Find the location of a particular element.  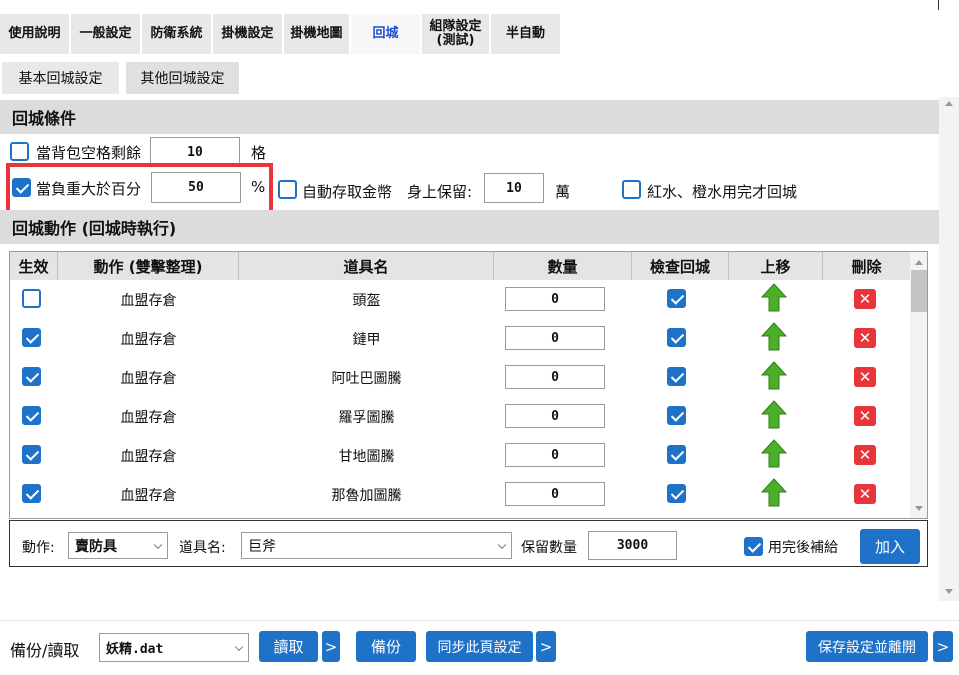

table-scroll-up-icon is located at coordinates (919, 262).